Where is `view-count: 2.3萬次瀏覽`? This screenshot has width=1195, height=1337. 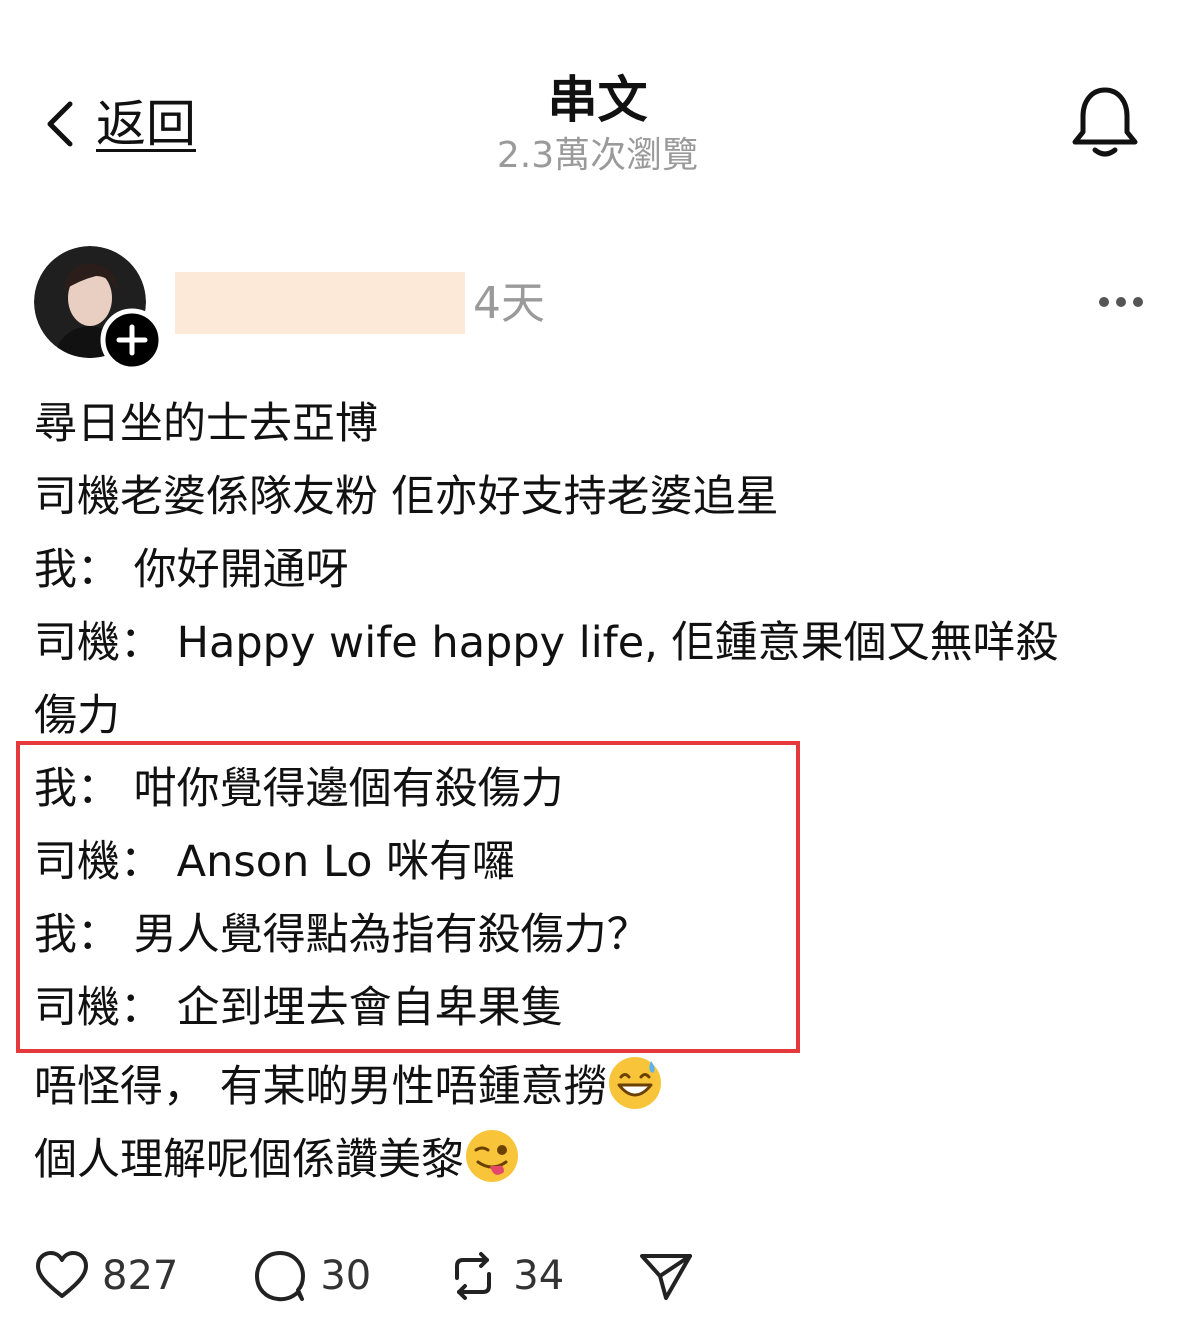
view-count: 2.3萬次瀏覽 is located at coordinates (597, 155).